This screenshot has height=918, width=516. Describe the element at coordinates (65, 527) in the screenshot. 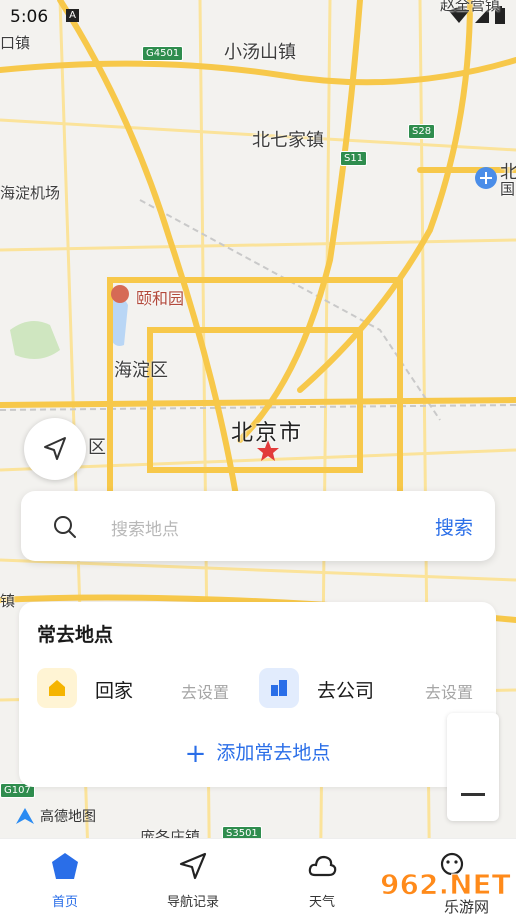

I see `search-icon` at that location.